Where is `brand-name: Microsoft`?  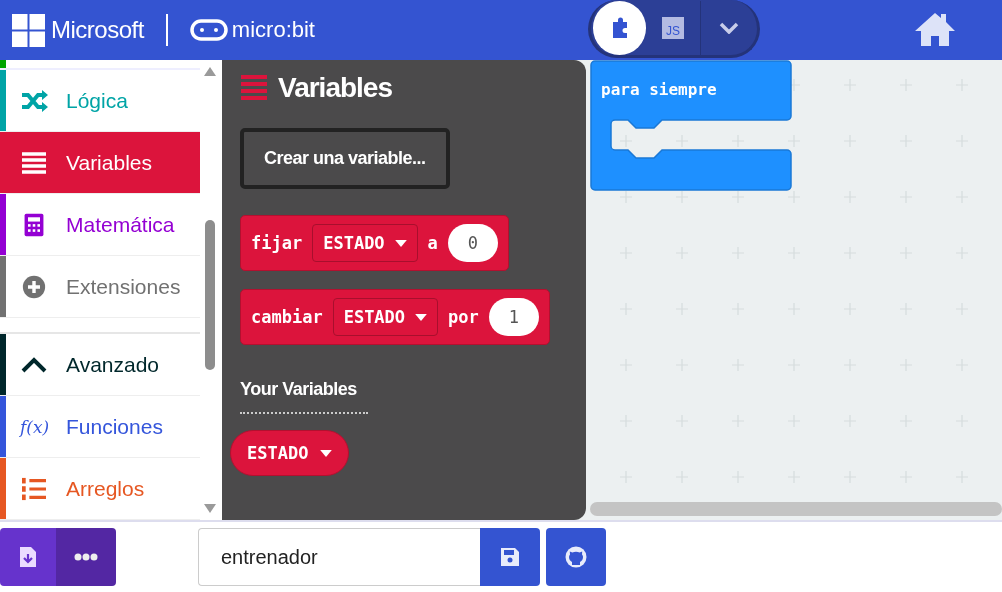 brand-name: Microsoft is located at coordinates (97, 30).